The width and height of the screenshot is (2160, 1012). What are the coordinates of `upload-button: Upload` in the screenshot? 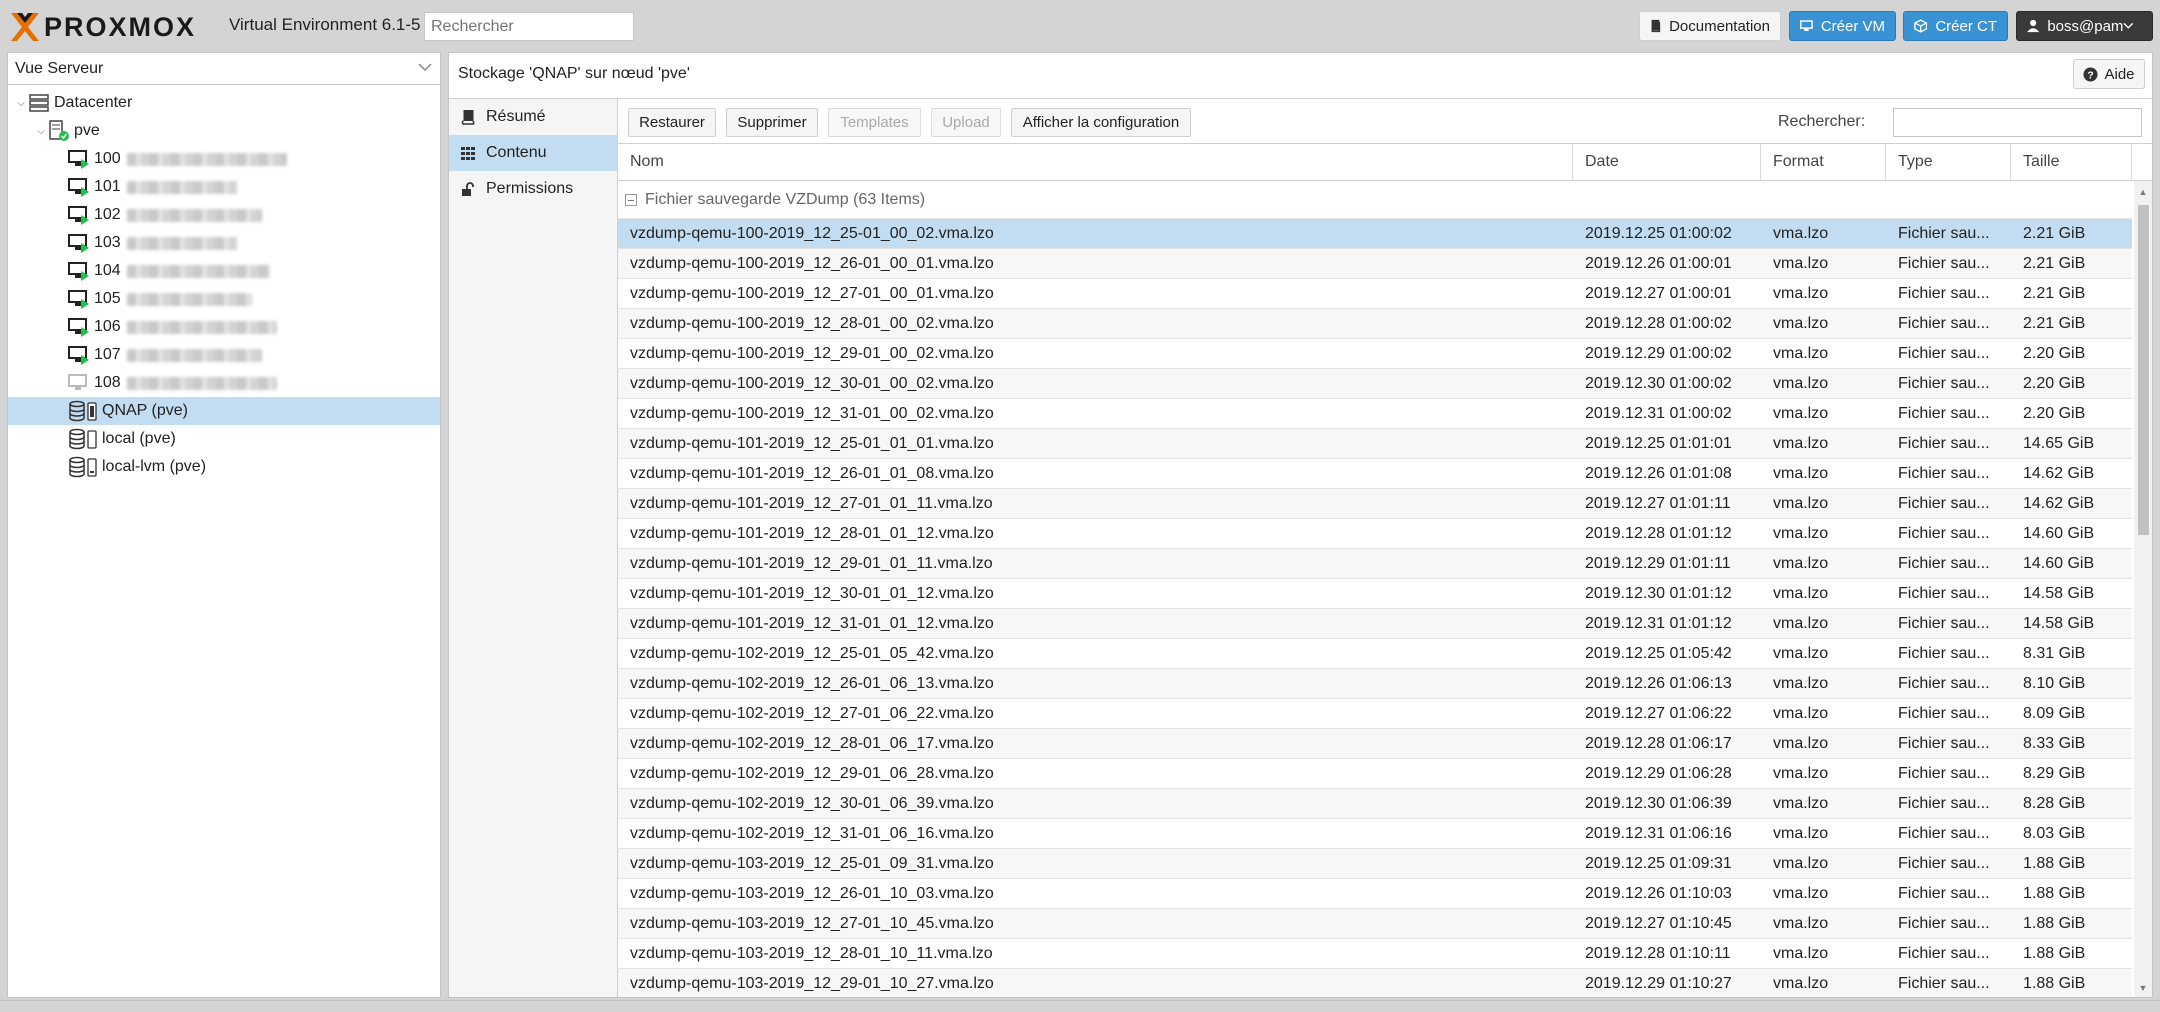 It's located at (966, 122).